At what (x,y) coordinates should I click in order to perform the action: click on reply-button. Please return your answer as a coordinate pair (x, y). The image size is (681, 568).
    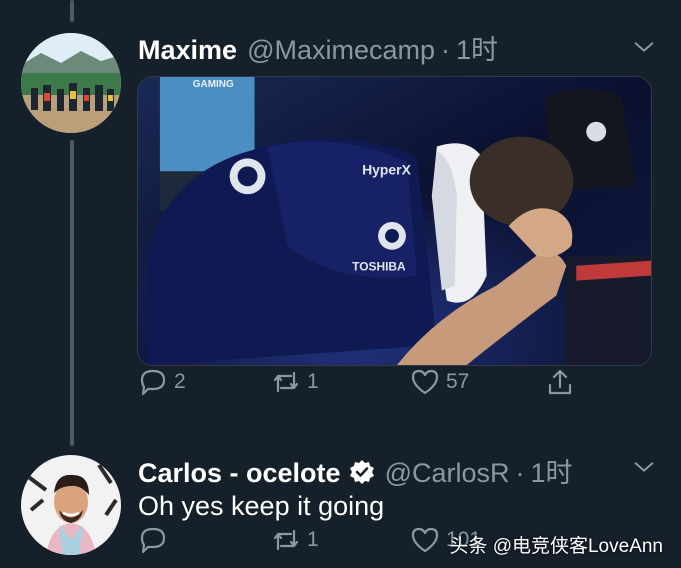
    Looking at the image, I should click on (156, 540).